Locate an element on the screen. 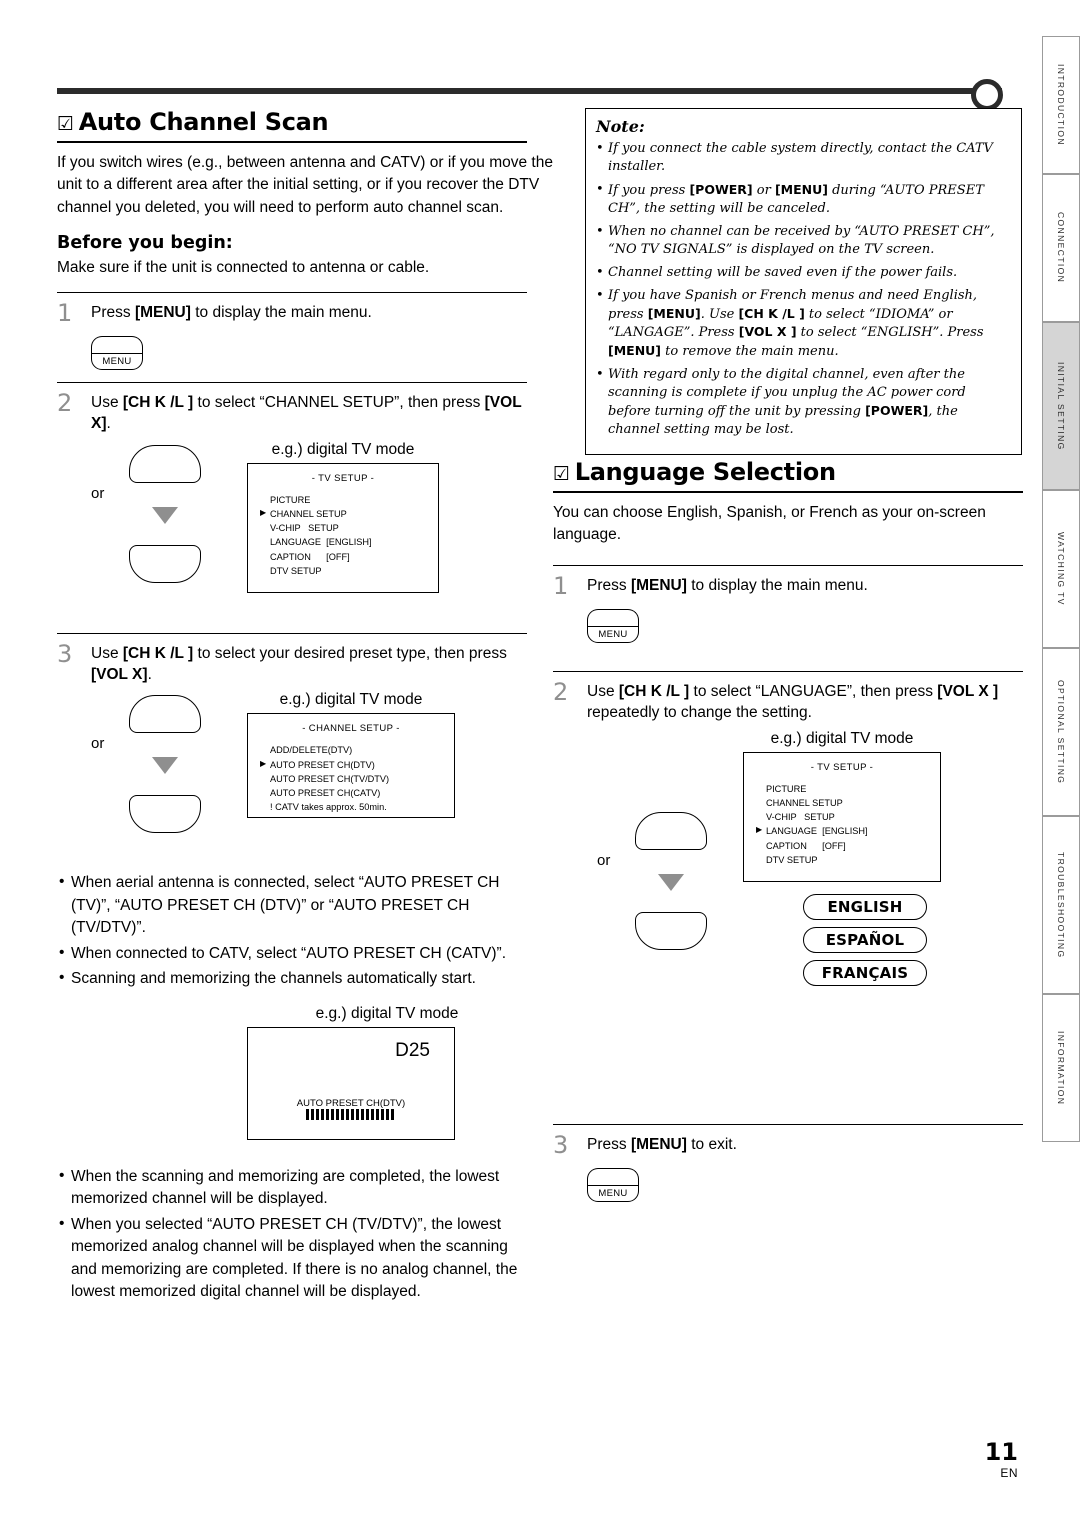  side-tab-information: INFORMATION is located at coordinates (1061, 1068).